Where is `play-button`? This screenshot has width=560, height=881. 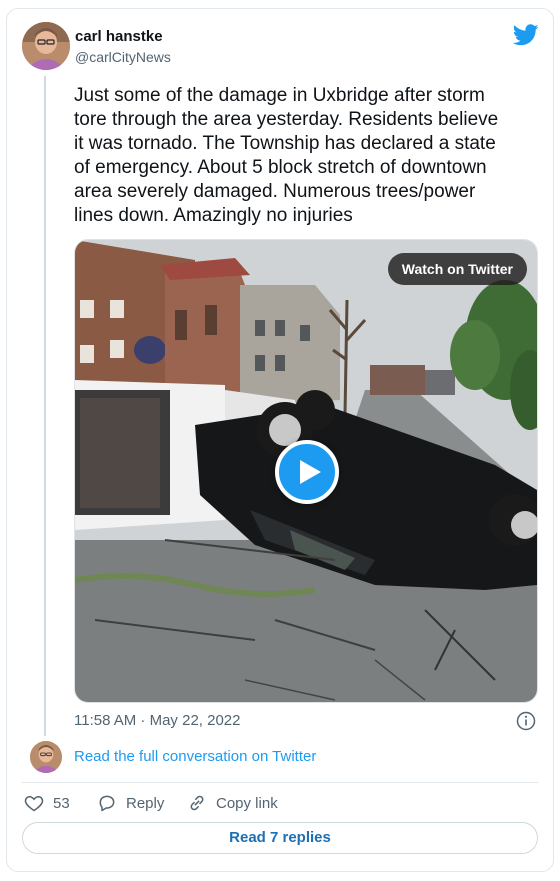 play-button is located at coordinates (307, 472).